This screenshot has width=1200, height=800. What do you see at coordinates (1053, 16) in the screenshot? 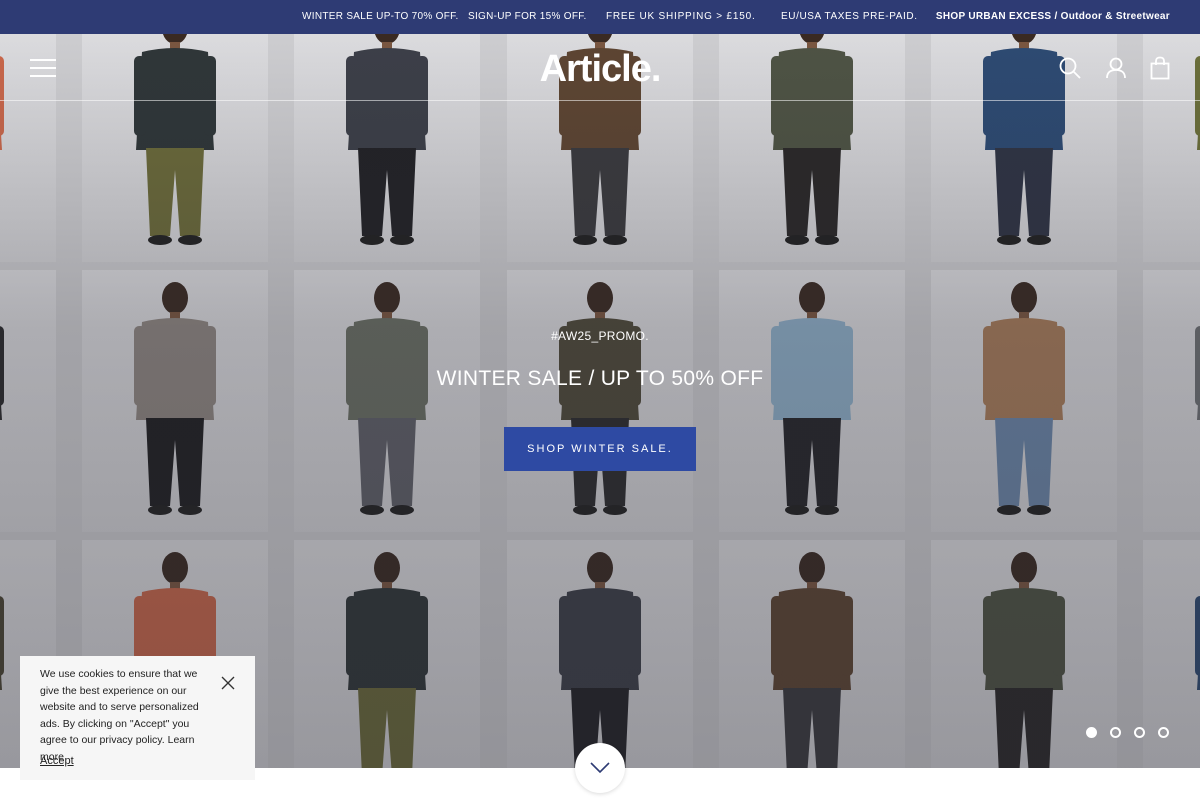
I see `announcement-urban-excess: SHOP URBAN EXCESS / Outdoor & Streetwear` at bounding box center [1053, 16].